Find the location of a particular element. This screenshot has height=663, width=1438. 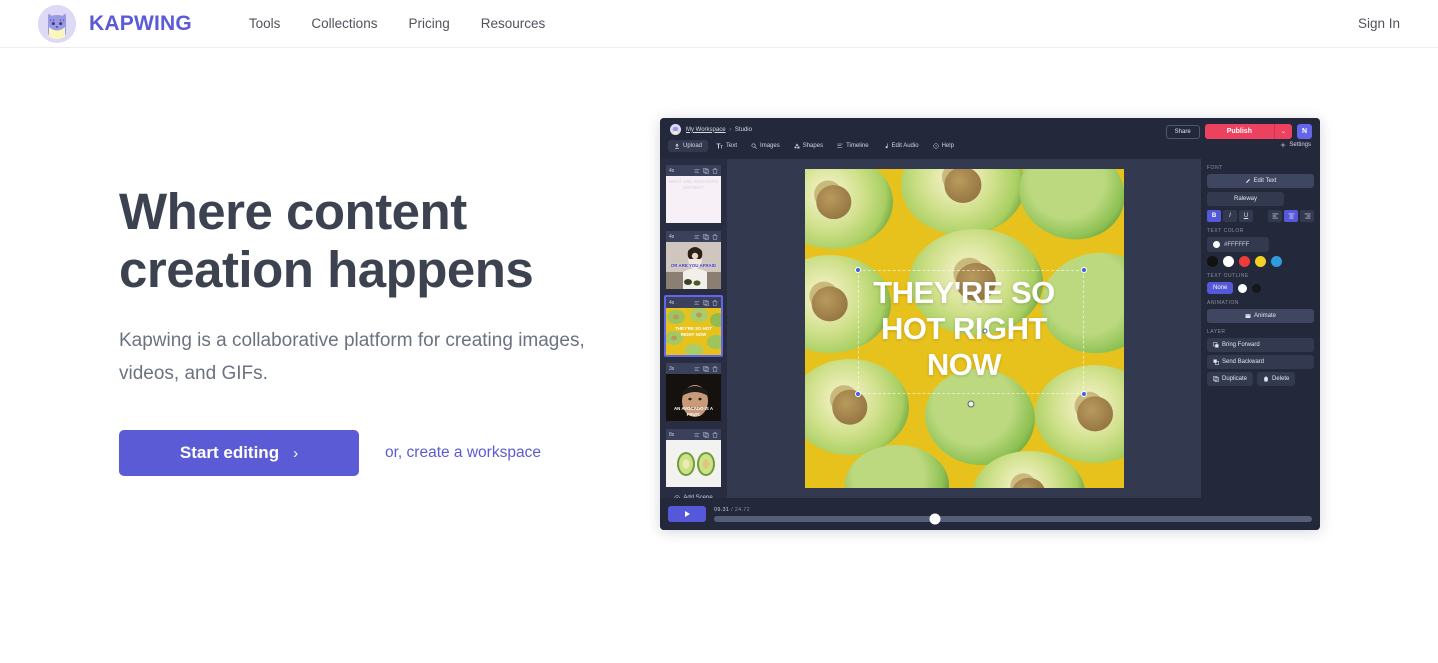

nav-link-resources: Resources is located at coordinates (513, 23).